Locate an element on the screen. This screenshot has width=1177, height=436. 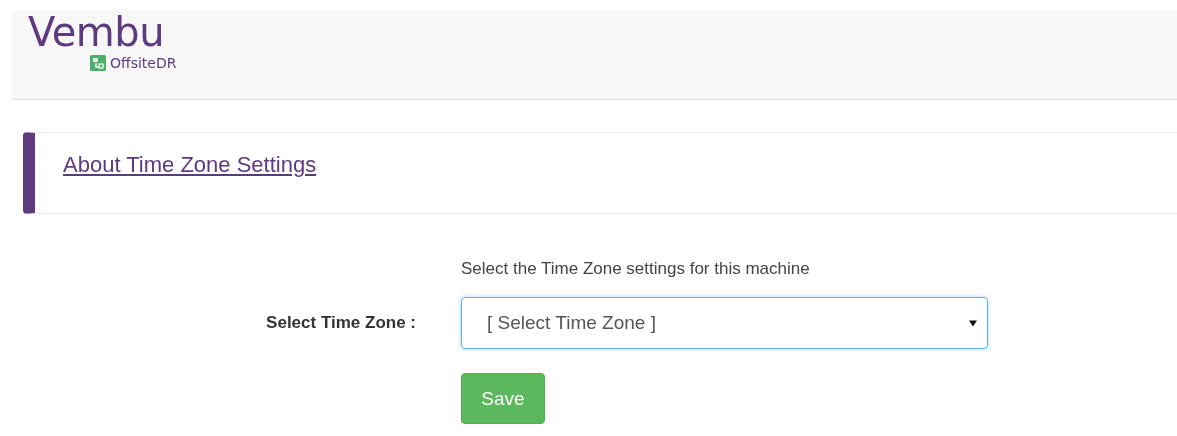
product-name: OffsiteDR is located at coordinates (143, 63).